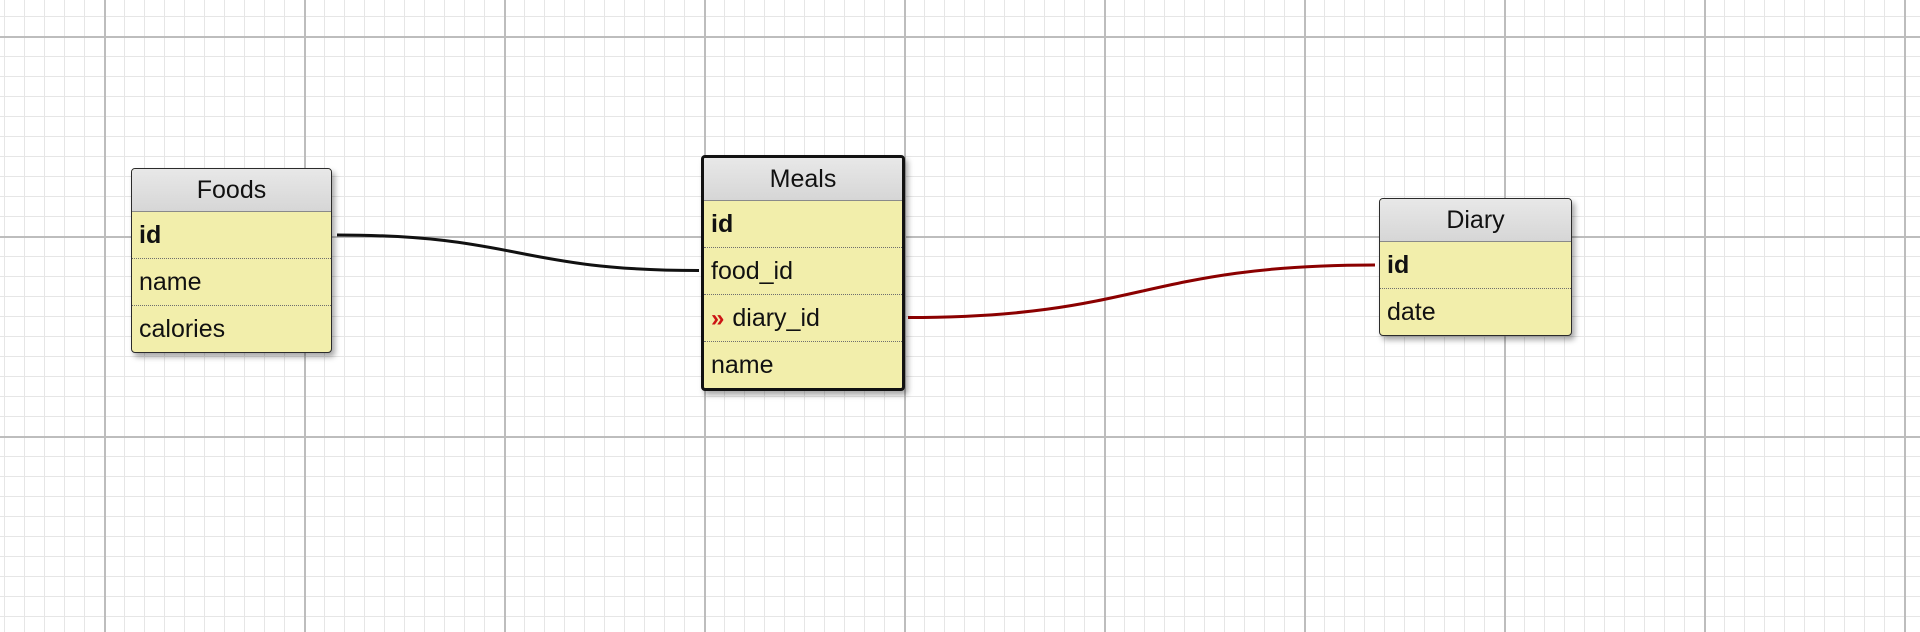 The width and height of the screenshot is (1920, 632). Describe the element at coordinates (231, 328) in the screenshot. I see `field-foods-calories: calories` at that location.